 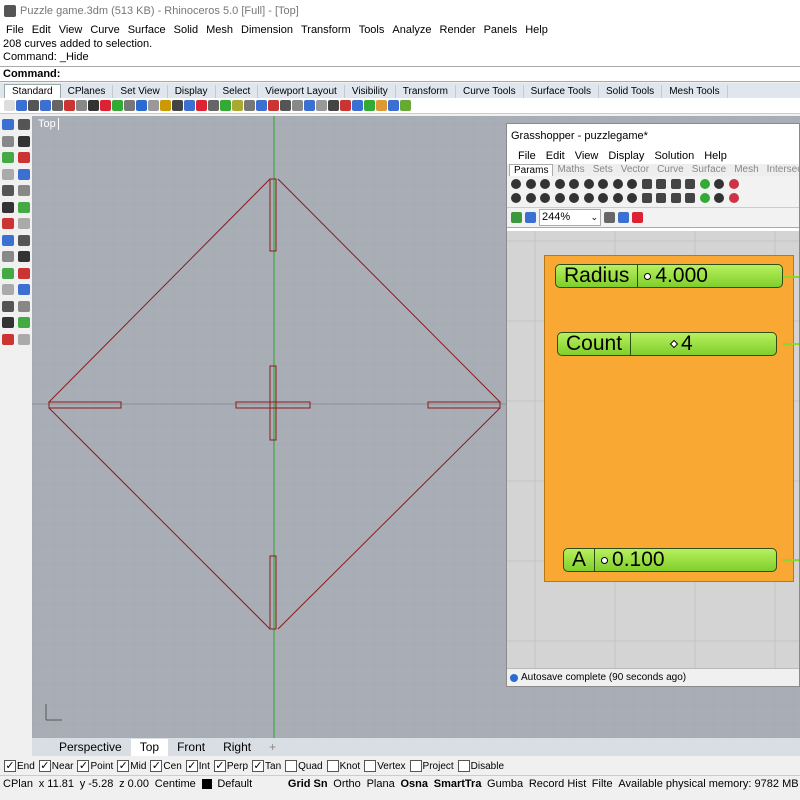 I want to click on view-tab-right: Right, so click(x=237, y=747).